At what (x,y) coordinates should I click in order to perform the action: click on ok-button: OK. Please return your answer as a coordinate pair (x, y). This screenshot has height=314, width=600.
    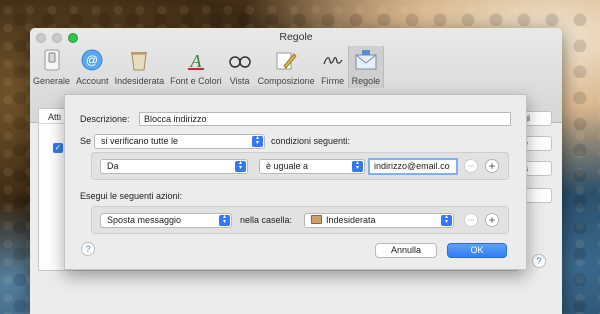
    Looking at the image, I should click on (477, 250).